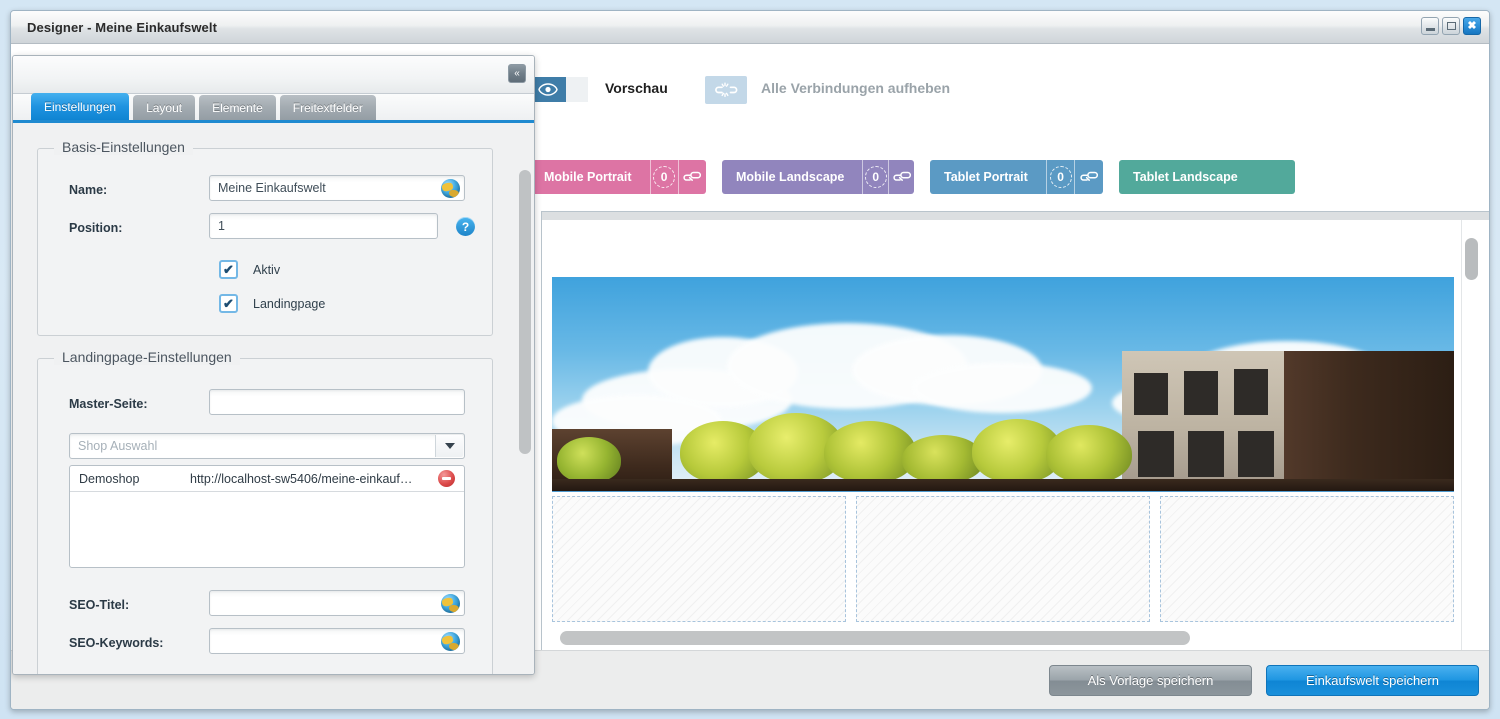 Image resolution: width=1500 pixels, height=719 pixels. I want to click on maximize-icon, so click(1451, 26).